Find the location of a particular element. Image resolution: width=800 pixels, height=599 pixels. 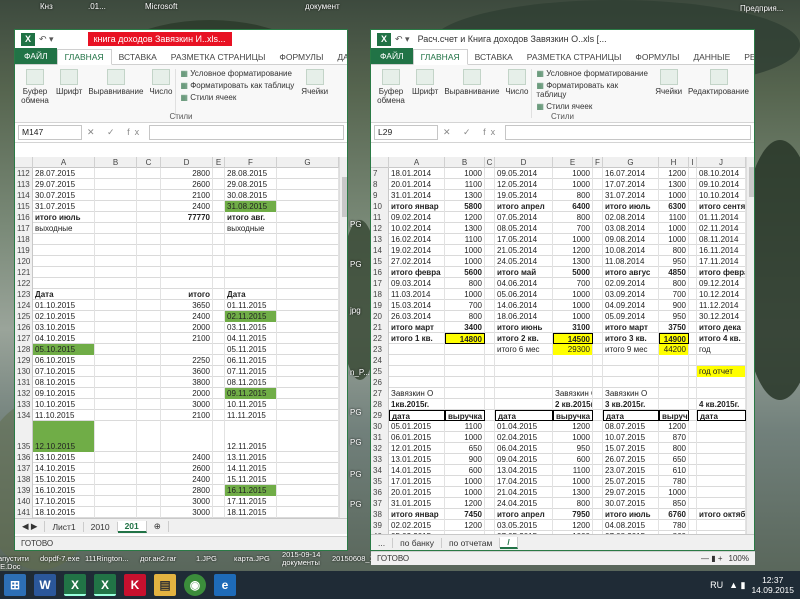

cell: 05.06.2014 is located at coordinates (524, 294).